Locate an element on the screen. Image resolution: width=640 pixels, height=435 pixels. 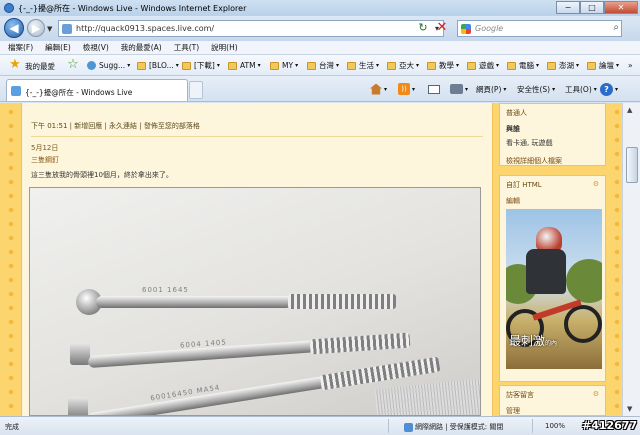
status-bar: 完成 網際網路 | 受保護模式: 關閉 100% is located at coordinates (320, 425).